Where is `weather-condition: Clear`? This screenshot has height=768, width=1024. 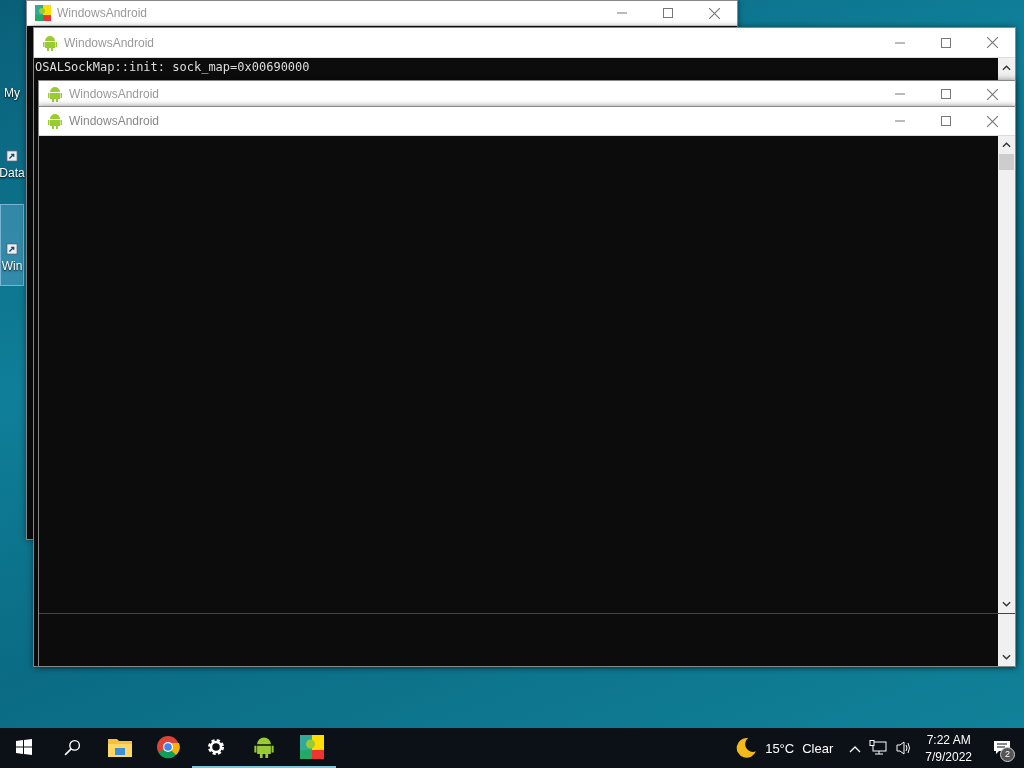
weather-condition: Clear is located at coordinates (818, 748).